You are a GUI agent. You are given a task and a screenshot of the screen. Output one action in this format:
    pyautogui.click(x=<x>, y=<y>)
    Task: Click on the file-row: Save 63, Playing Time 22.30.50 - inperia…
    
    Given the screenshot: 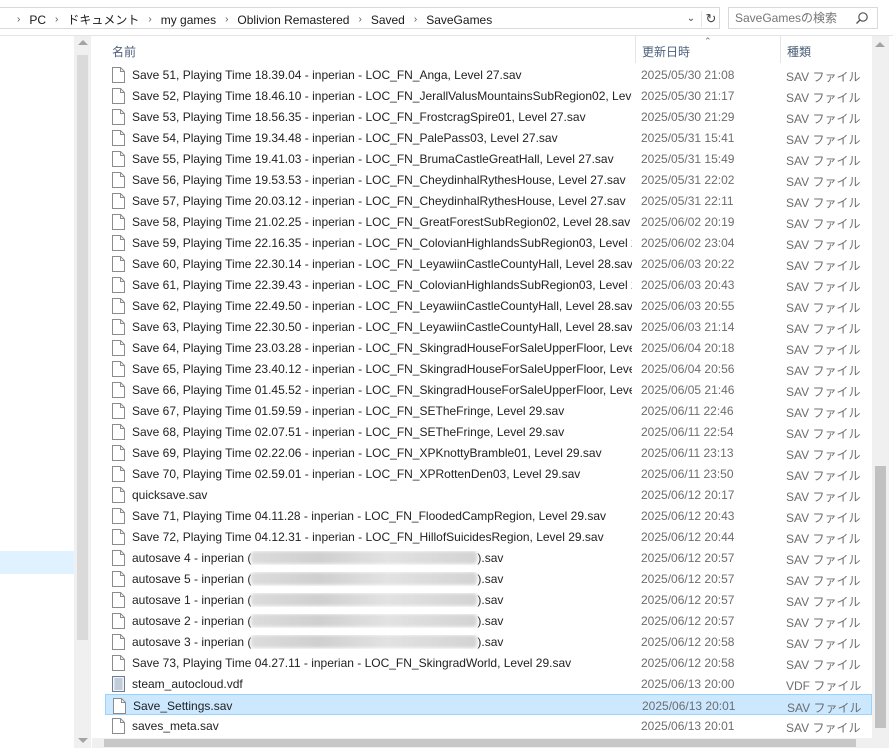 What is the action you would take?
    pyautogui.click(x=488, y=326)
    